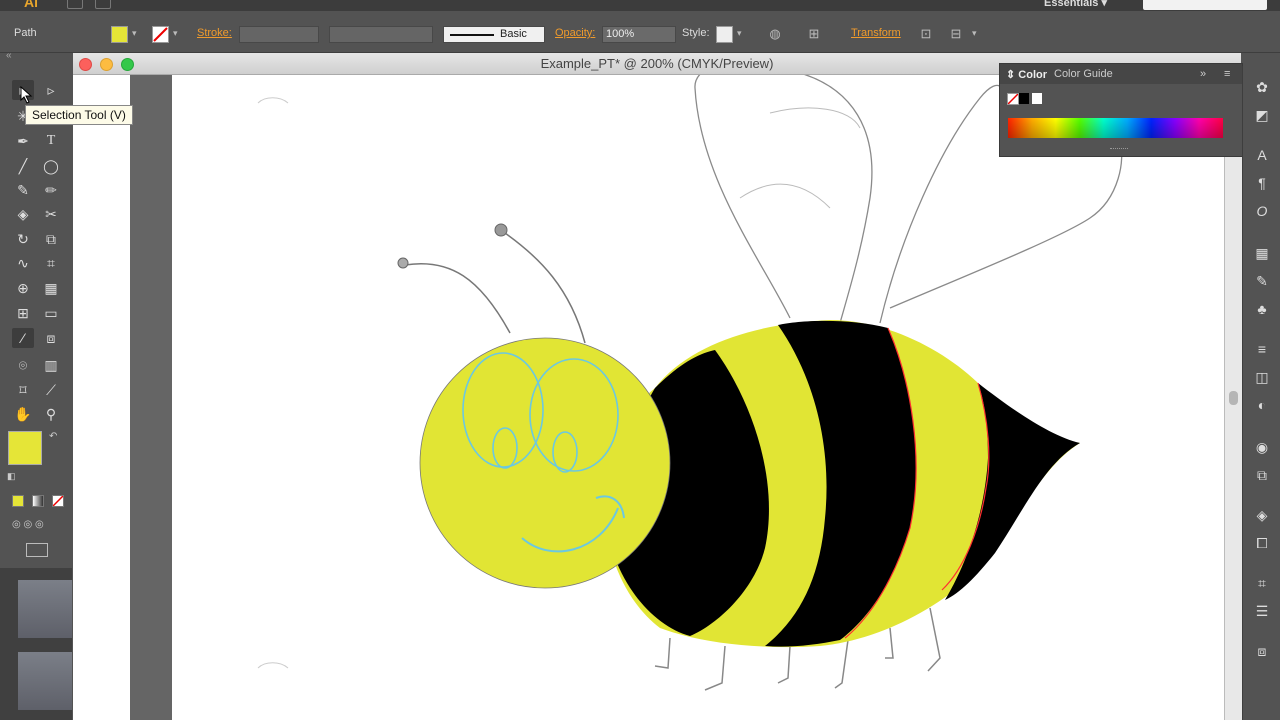 Image resolution: width=1280 pixels, height=720 pixels. I want to click on brushes-panel-icon: ✎, so click(1262, 281).